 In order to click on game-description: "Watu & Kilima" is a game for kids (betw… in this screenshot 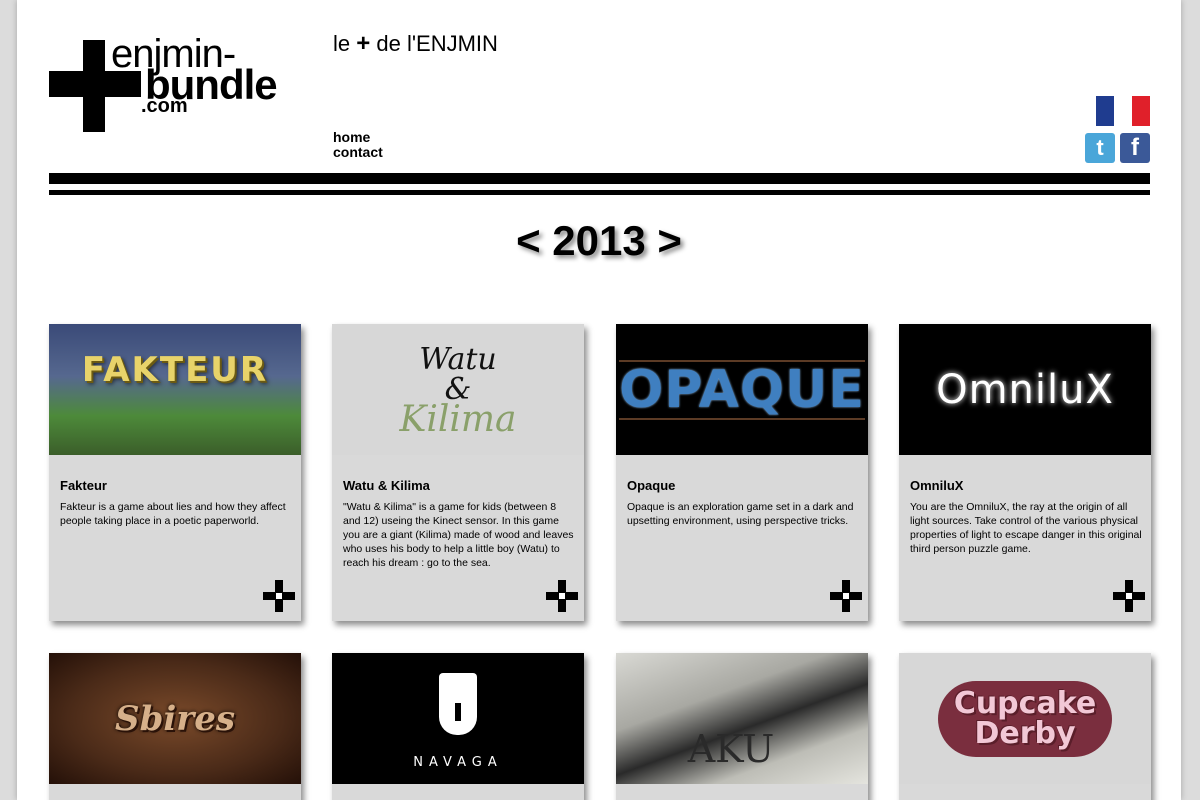, I will do `click(458, 535)`.